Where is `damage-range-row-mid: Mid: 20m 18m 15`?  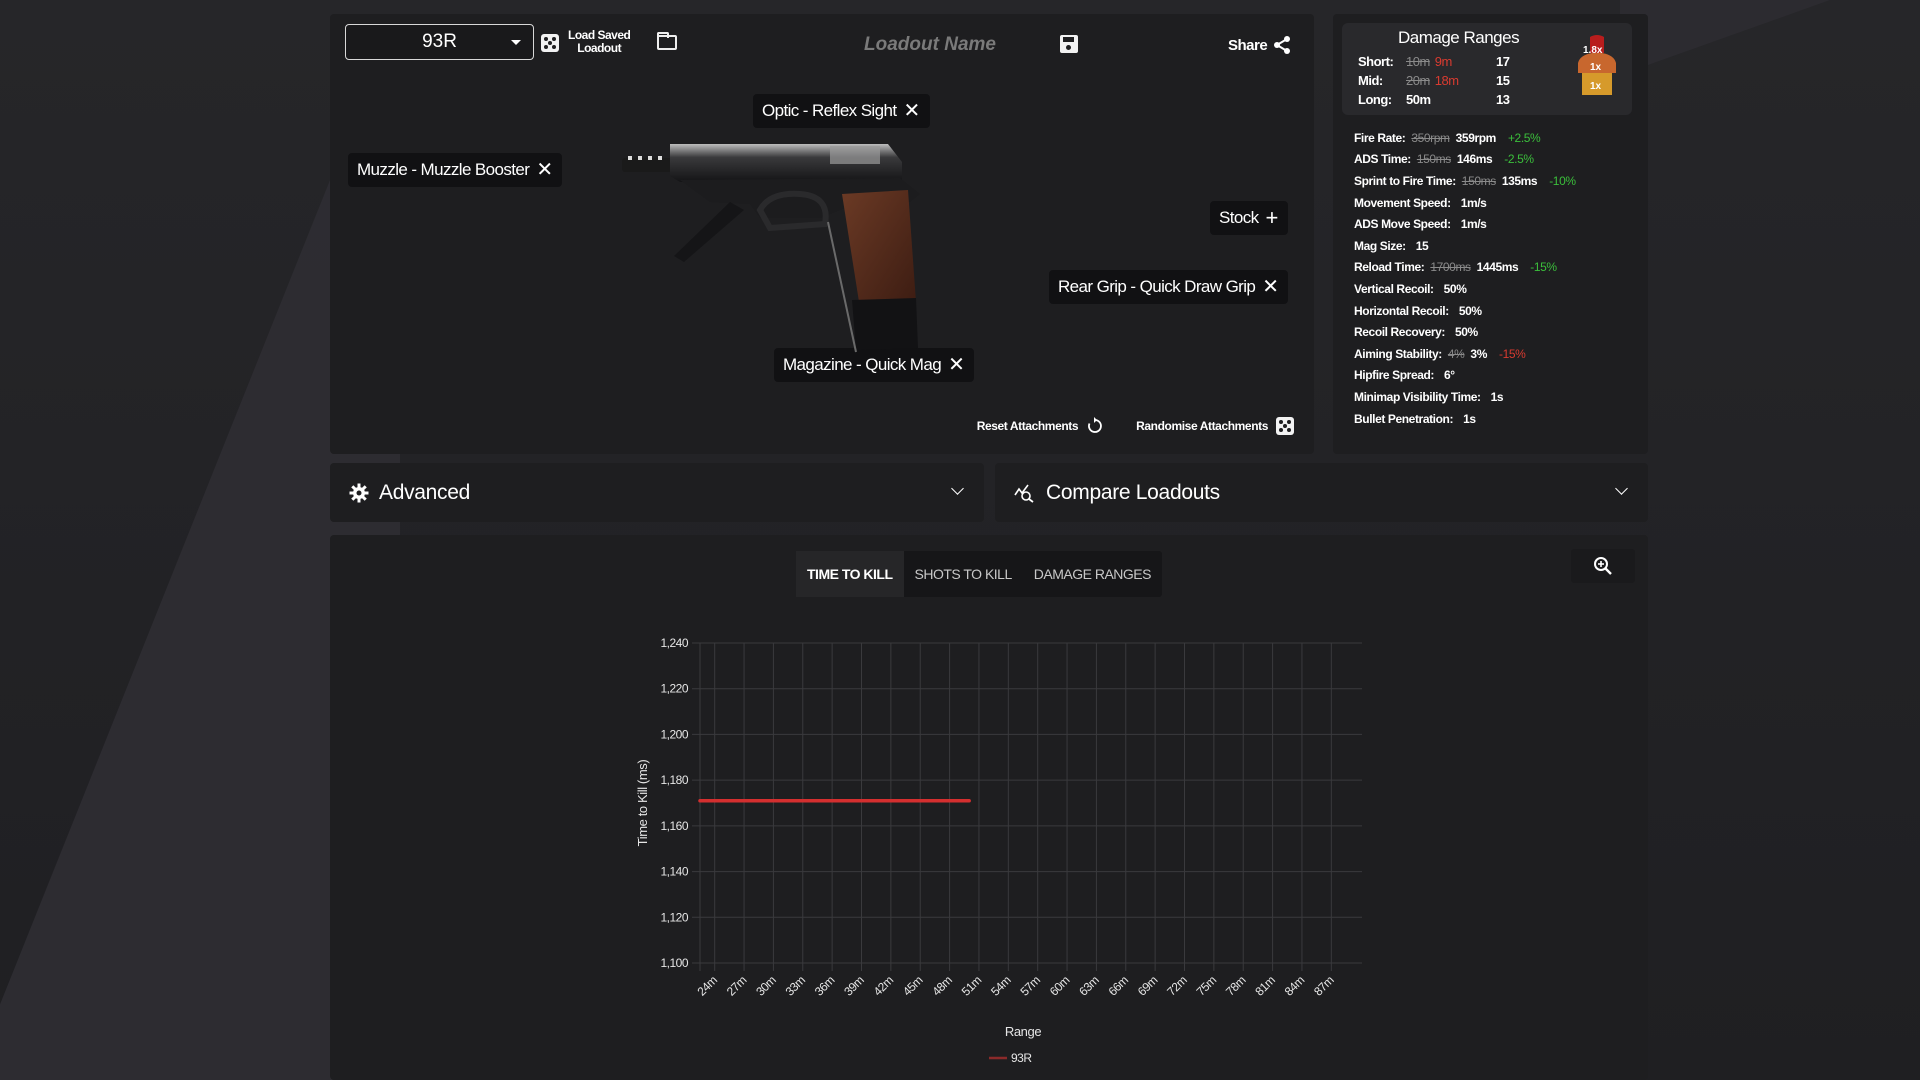
damage-range-row-mid: Mid: 20m 18m 15 is located at coordinates (1442, 80).